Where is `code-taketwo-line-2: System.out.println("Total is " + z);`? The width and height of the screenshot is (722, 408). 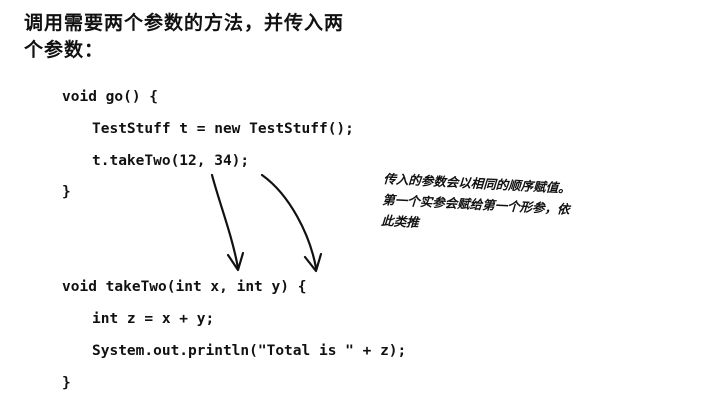
code-taketwo-line-2: System.out.println("Total is " + z); is located at coordinates (249, 351).